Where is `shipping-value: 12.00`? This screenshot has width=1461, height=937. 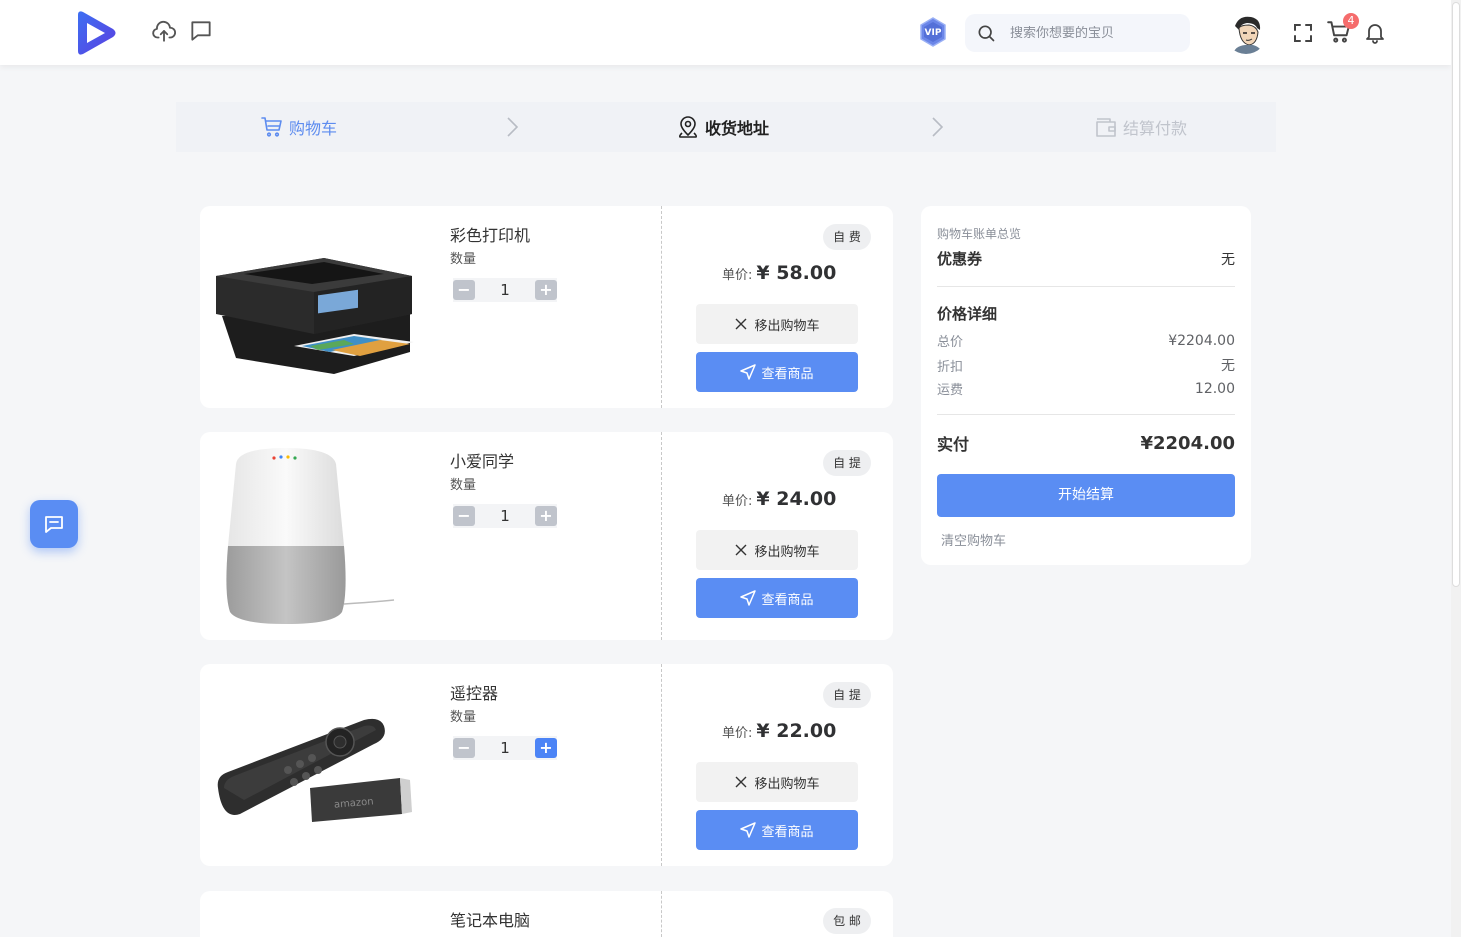 shipping-value: 12.00 is located at coordinates (1214, 388).